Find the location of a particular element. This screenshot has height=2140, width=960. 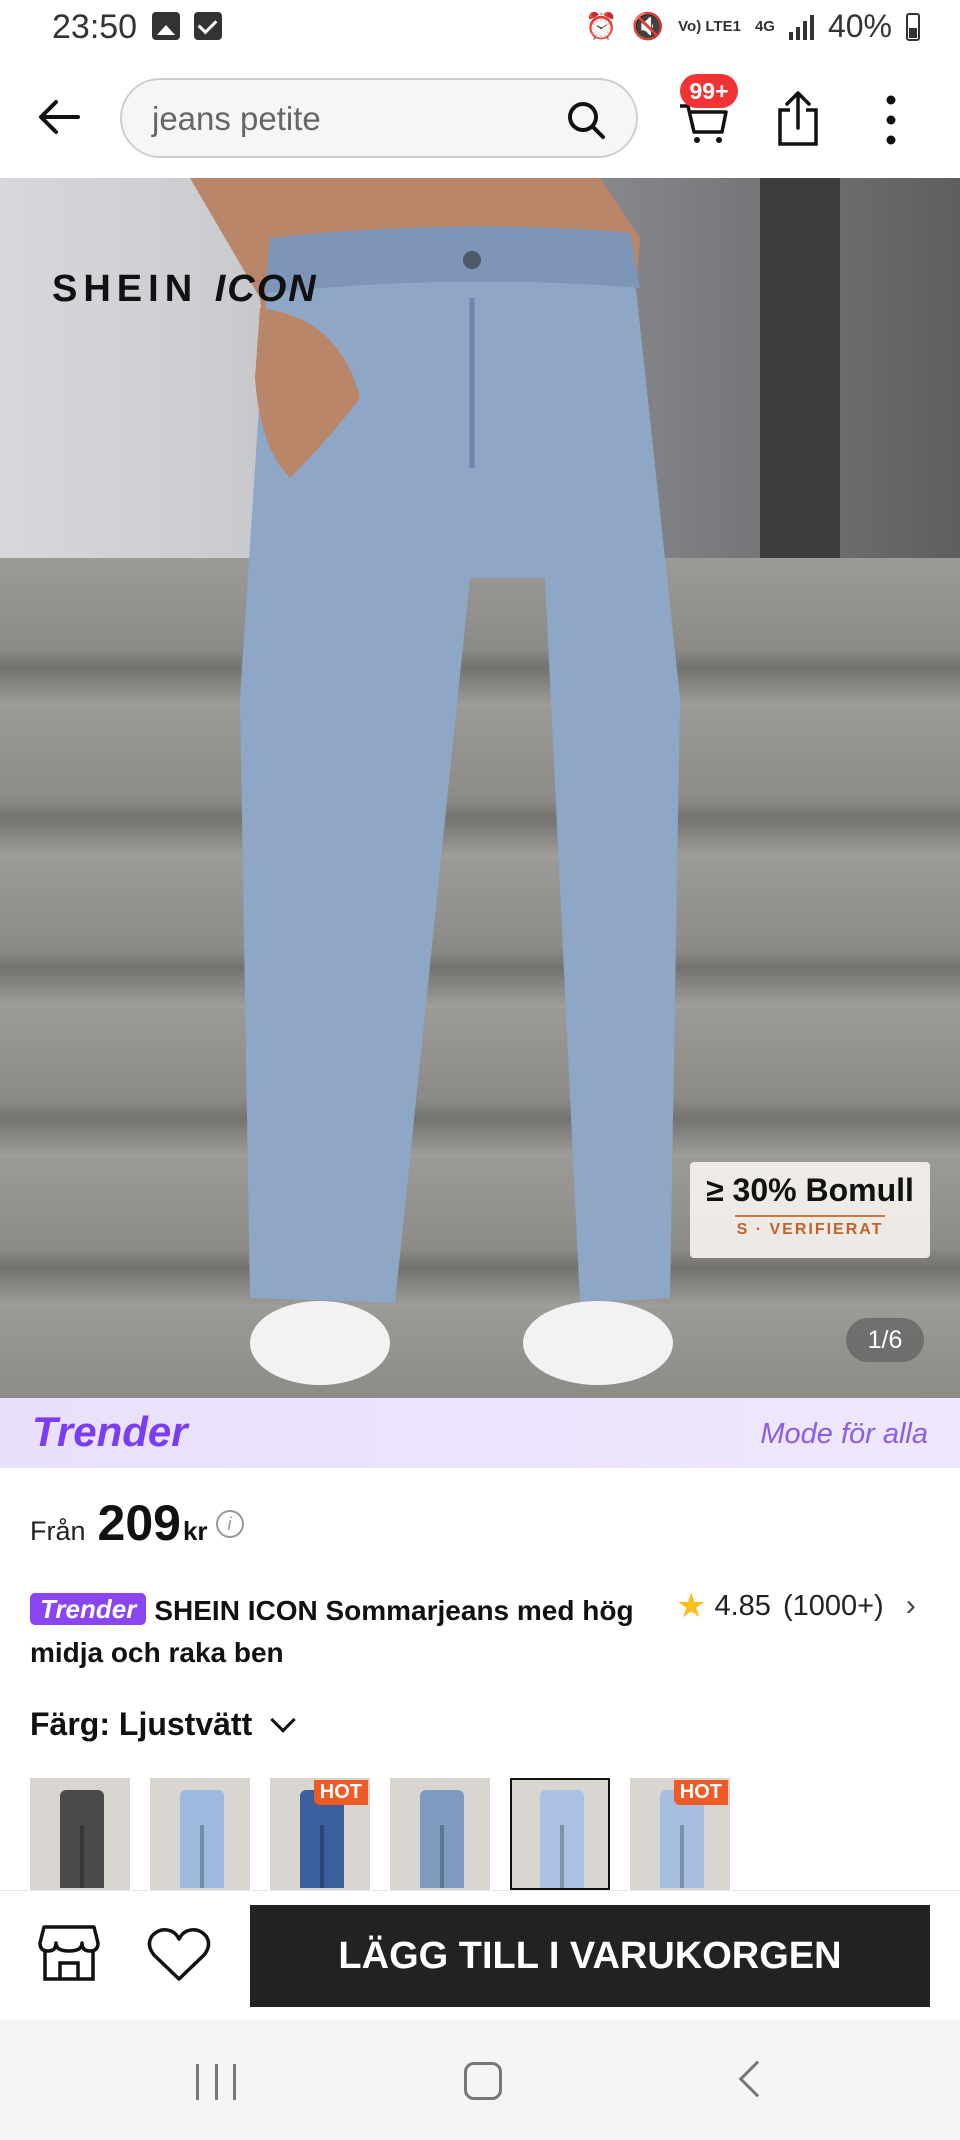

price-value: 209 is located at coordinates (139, 1523).